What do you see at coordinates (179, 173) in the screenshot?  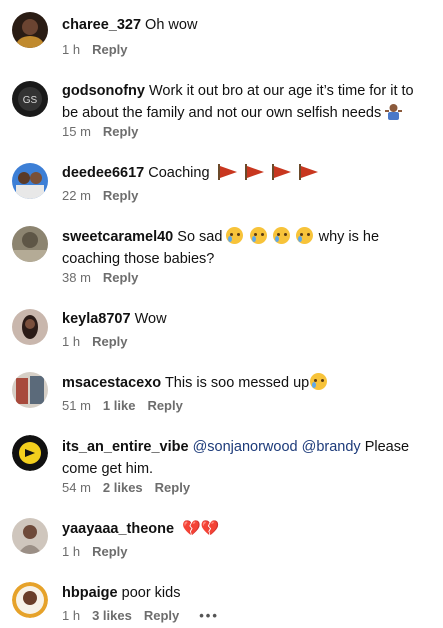 I see `comment-text: Coaching` at bounding box center [179, 173].